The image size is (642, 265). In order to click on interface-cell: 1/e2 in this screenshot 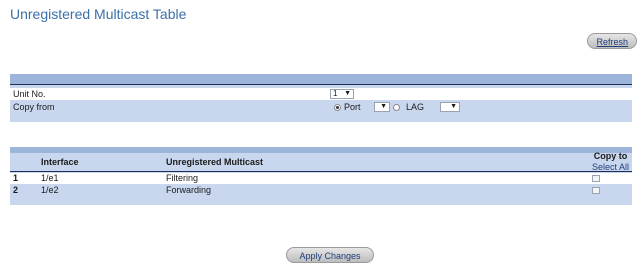, I will do `click(50, 190)`.